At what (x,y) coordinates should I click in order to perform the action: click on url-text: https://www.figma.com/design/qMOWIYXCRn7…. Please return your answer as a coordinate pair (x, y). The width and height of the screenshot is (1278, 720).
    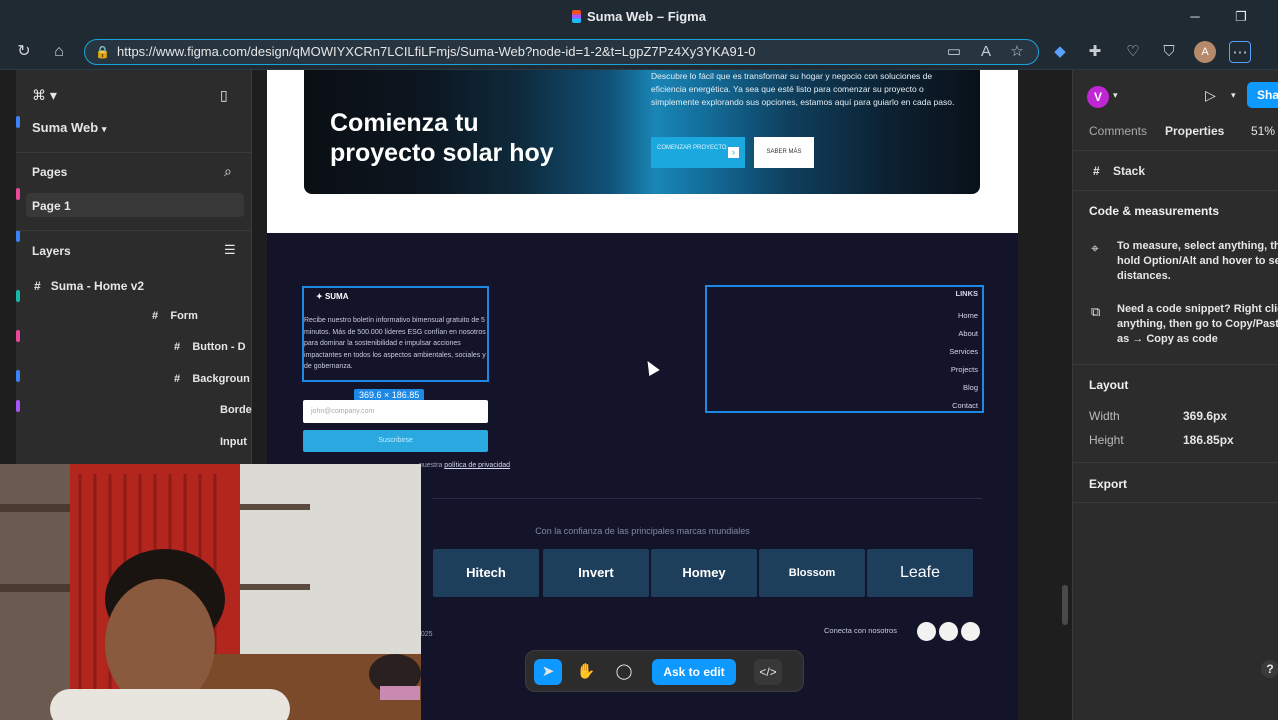
    Looking at the image, I should click on (436, 51).